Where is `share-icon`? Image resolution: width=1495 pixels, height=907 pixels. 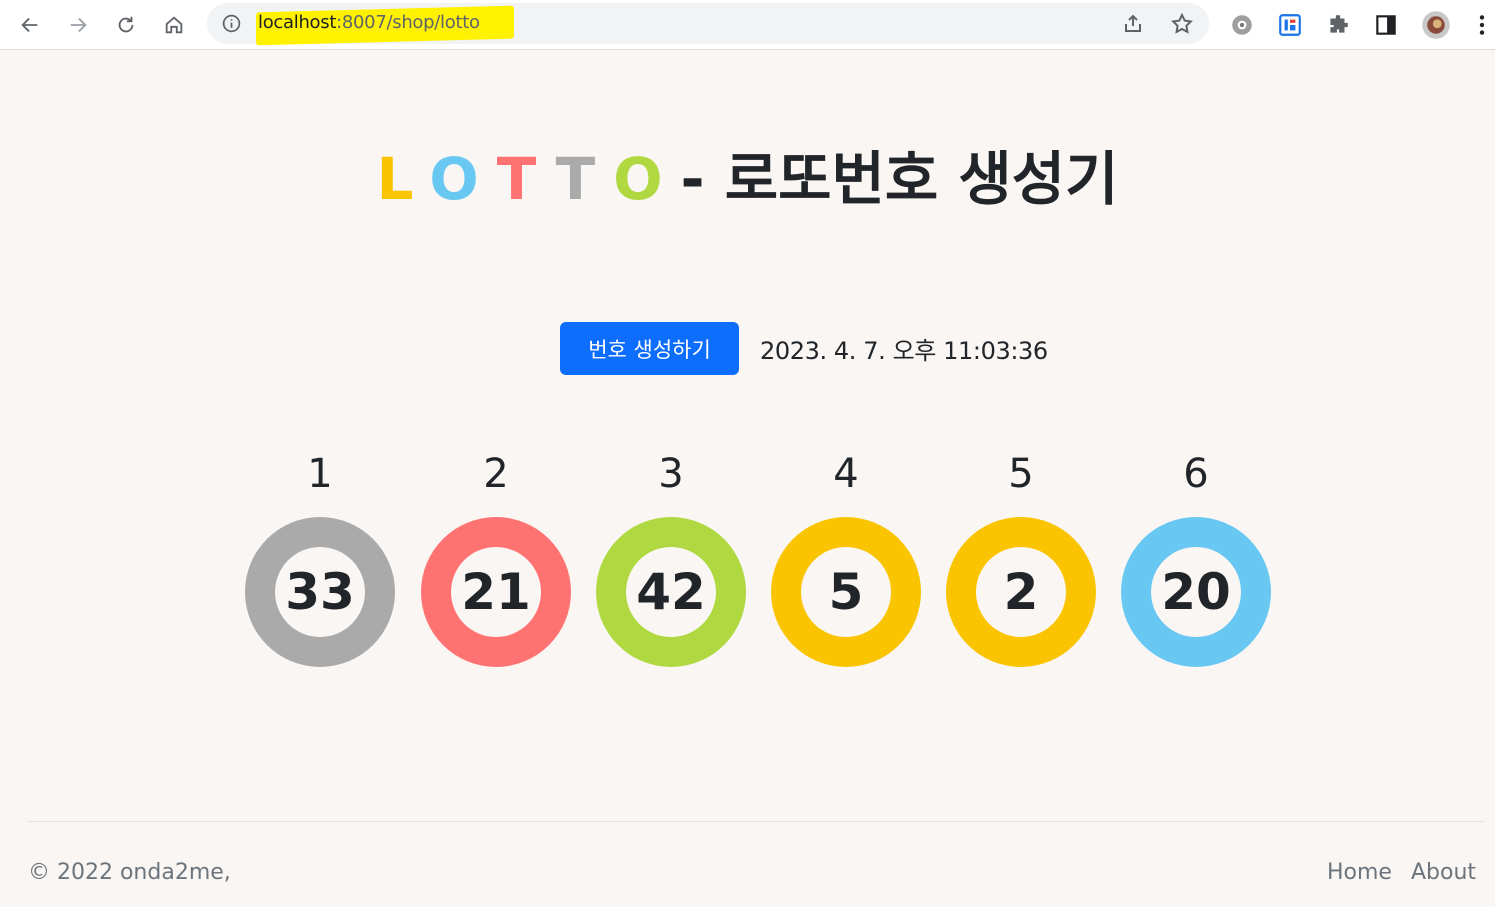
share-icon is located at coordinates (1133, 24).